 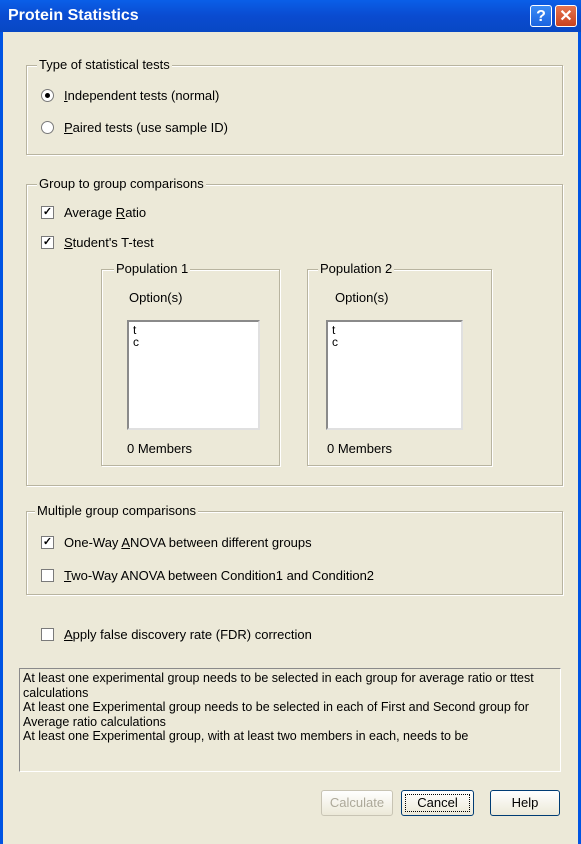 I want to click on ttest-label: Student's T-test, so click(x=109, y=242).